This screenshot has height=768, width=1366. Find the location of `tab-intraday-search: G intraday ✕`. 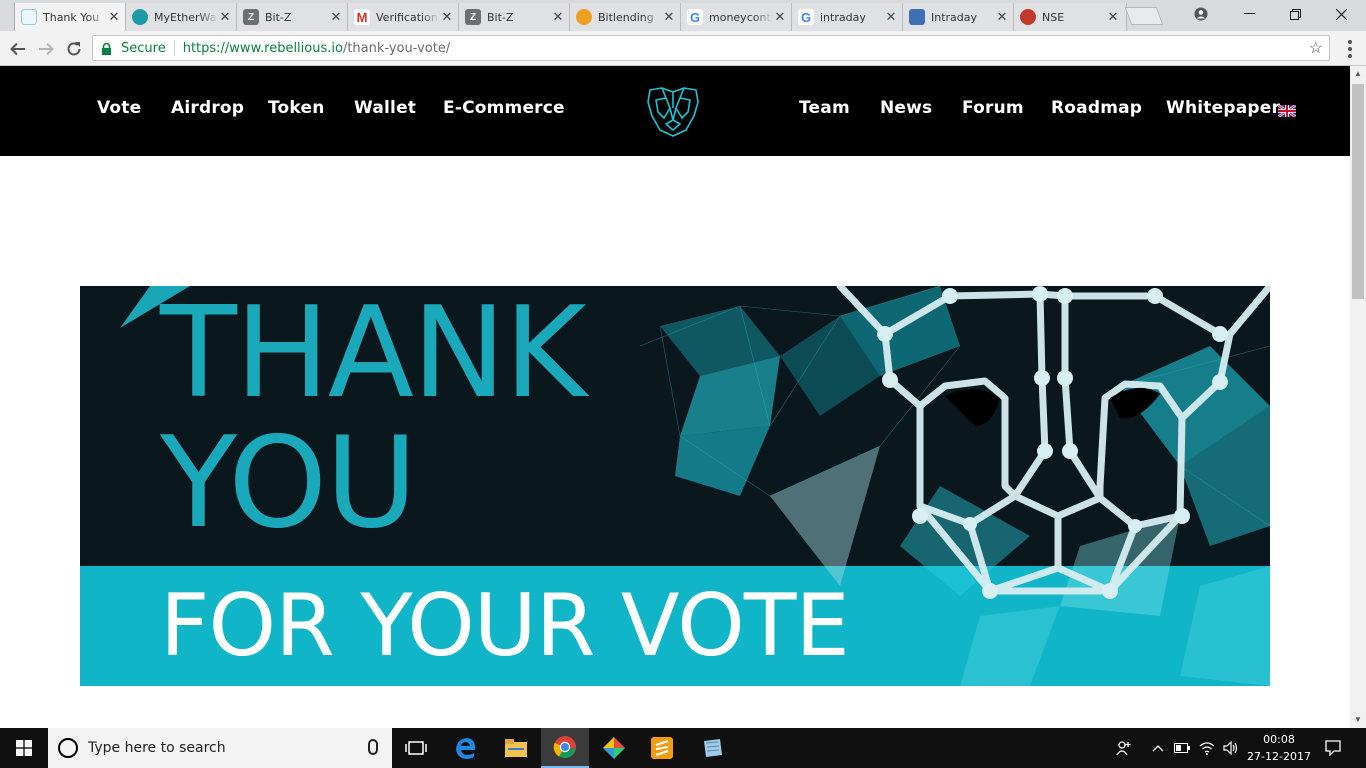

tab-intraday-search: G intraday ✕ is located at coordinates (848, 17).